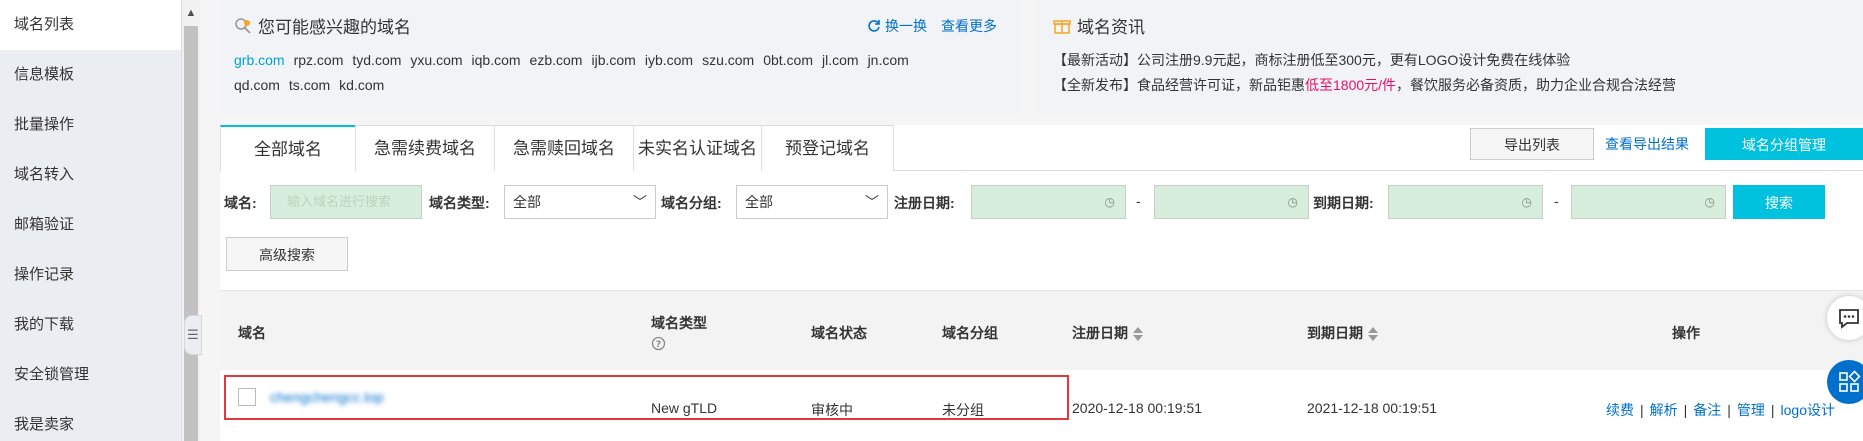 This screenshot has height=441, width=1863. Describe the element at coordinates (90, 75) in the screenshot. I see `sidebar-item-info-template: 信息模板` at that location.